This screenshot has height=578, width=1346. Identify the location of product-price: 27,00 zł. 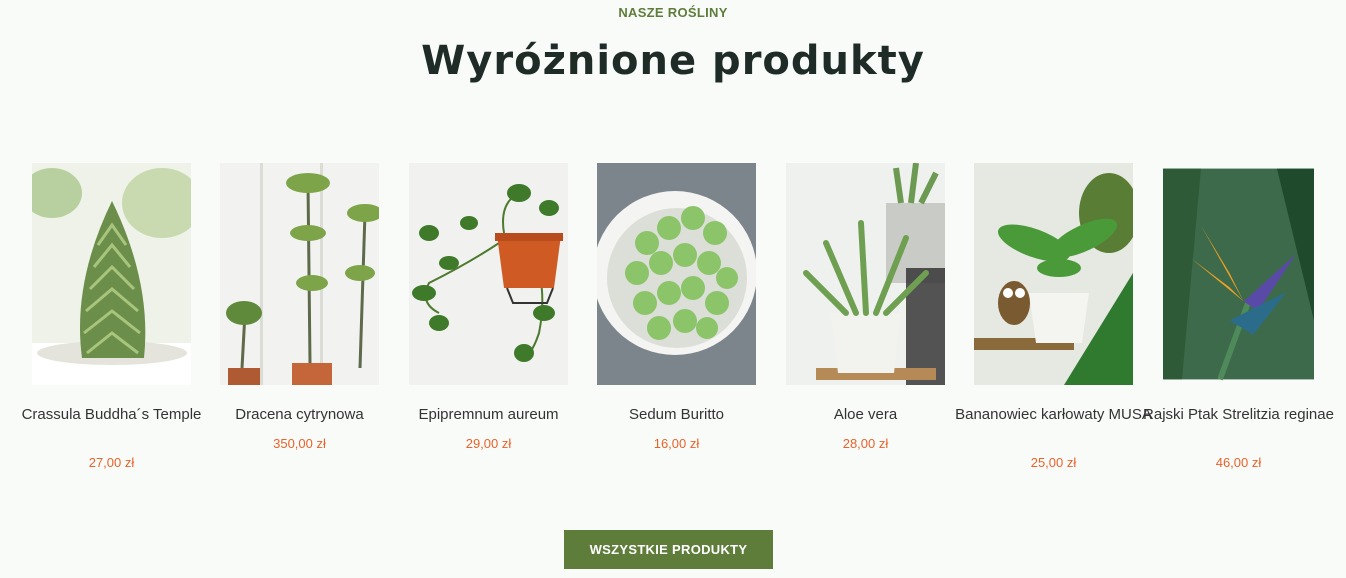
(111, 462).